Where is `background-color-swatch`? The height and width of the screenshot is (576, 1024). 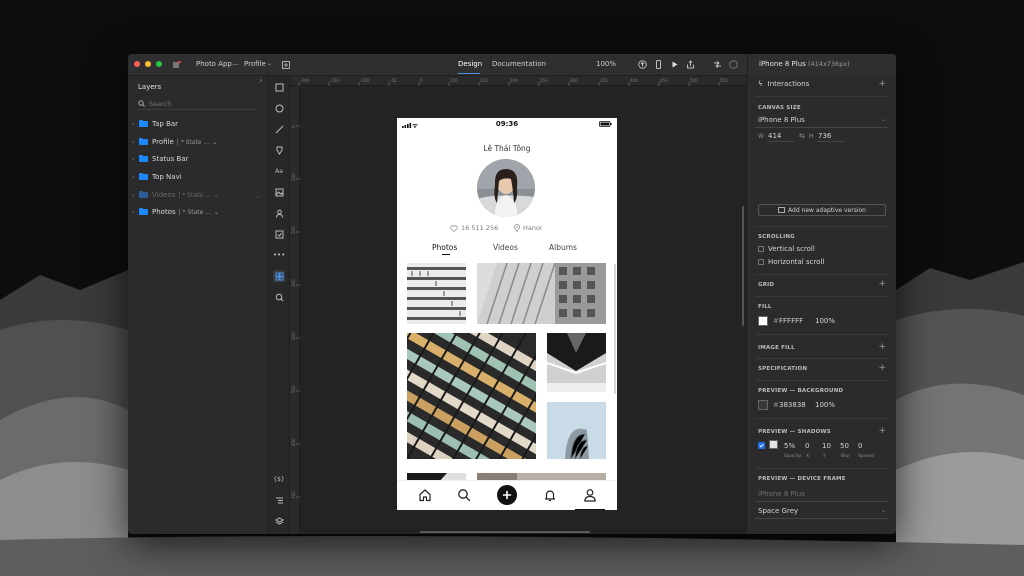 background-color-swatch is located at coordinates (763, 405).